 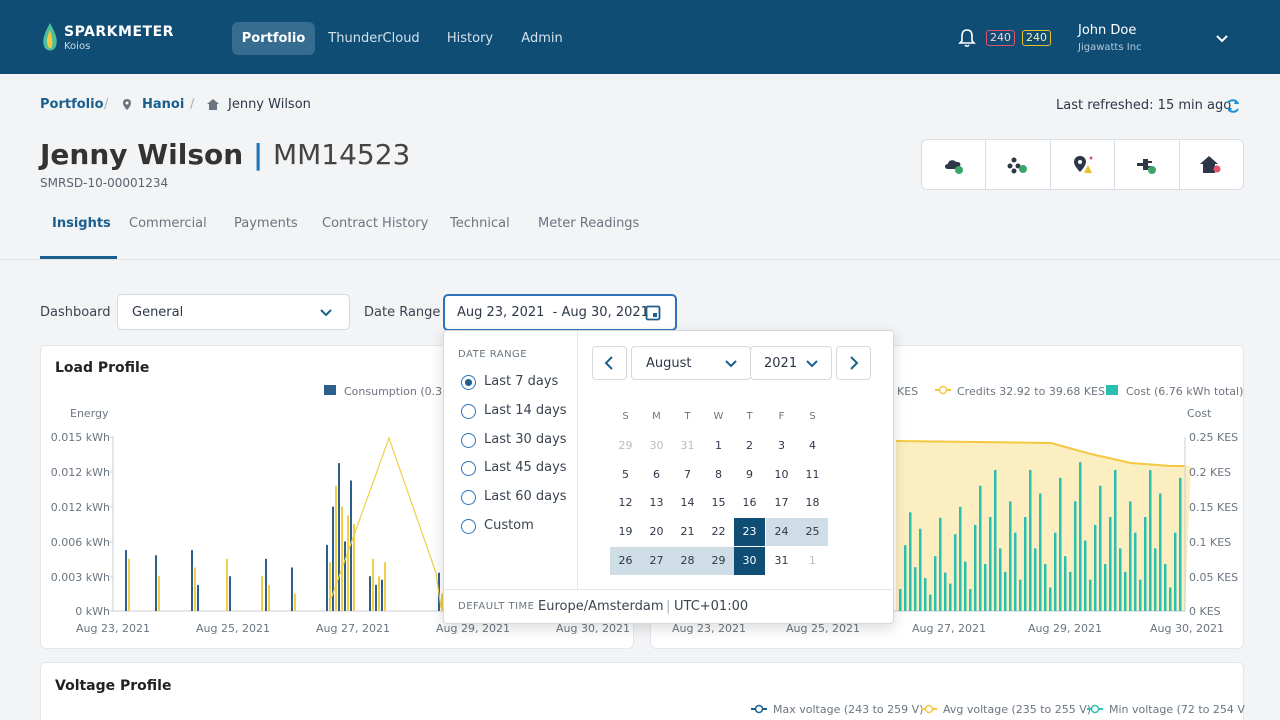 What do you see at coordinates (812, 446) in the screenshot?
I see `calendar-day: 4` at bounding box center [812, 446].